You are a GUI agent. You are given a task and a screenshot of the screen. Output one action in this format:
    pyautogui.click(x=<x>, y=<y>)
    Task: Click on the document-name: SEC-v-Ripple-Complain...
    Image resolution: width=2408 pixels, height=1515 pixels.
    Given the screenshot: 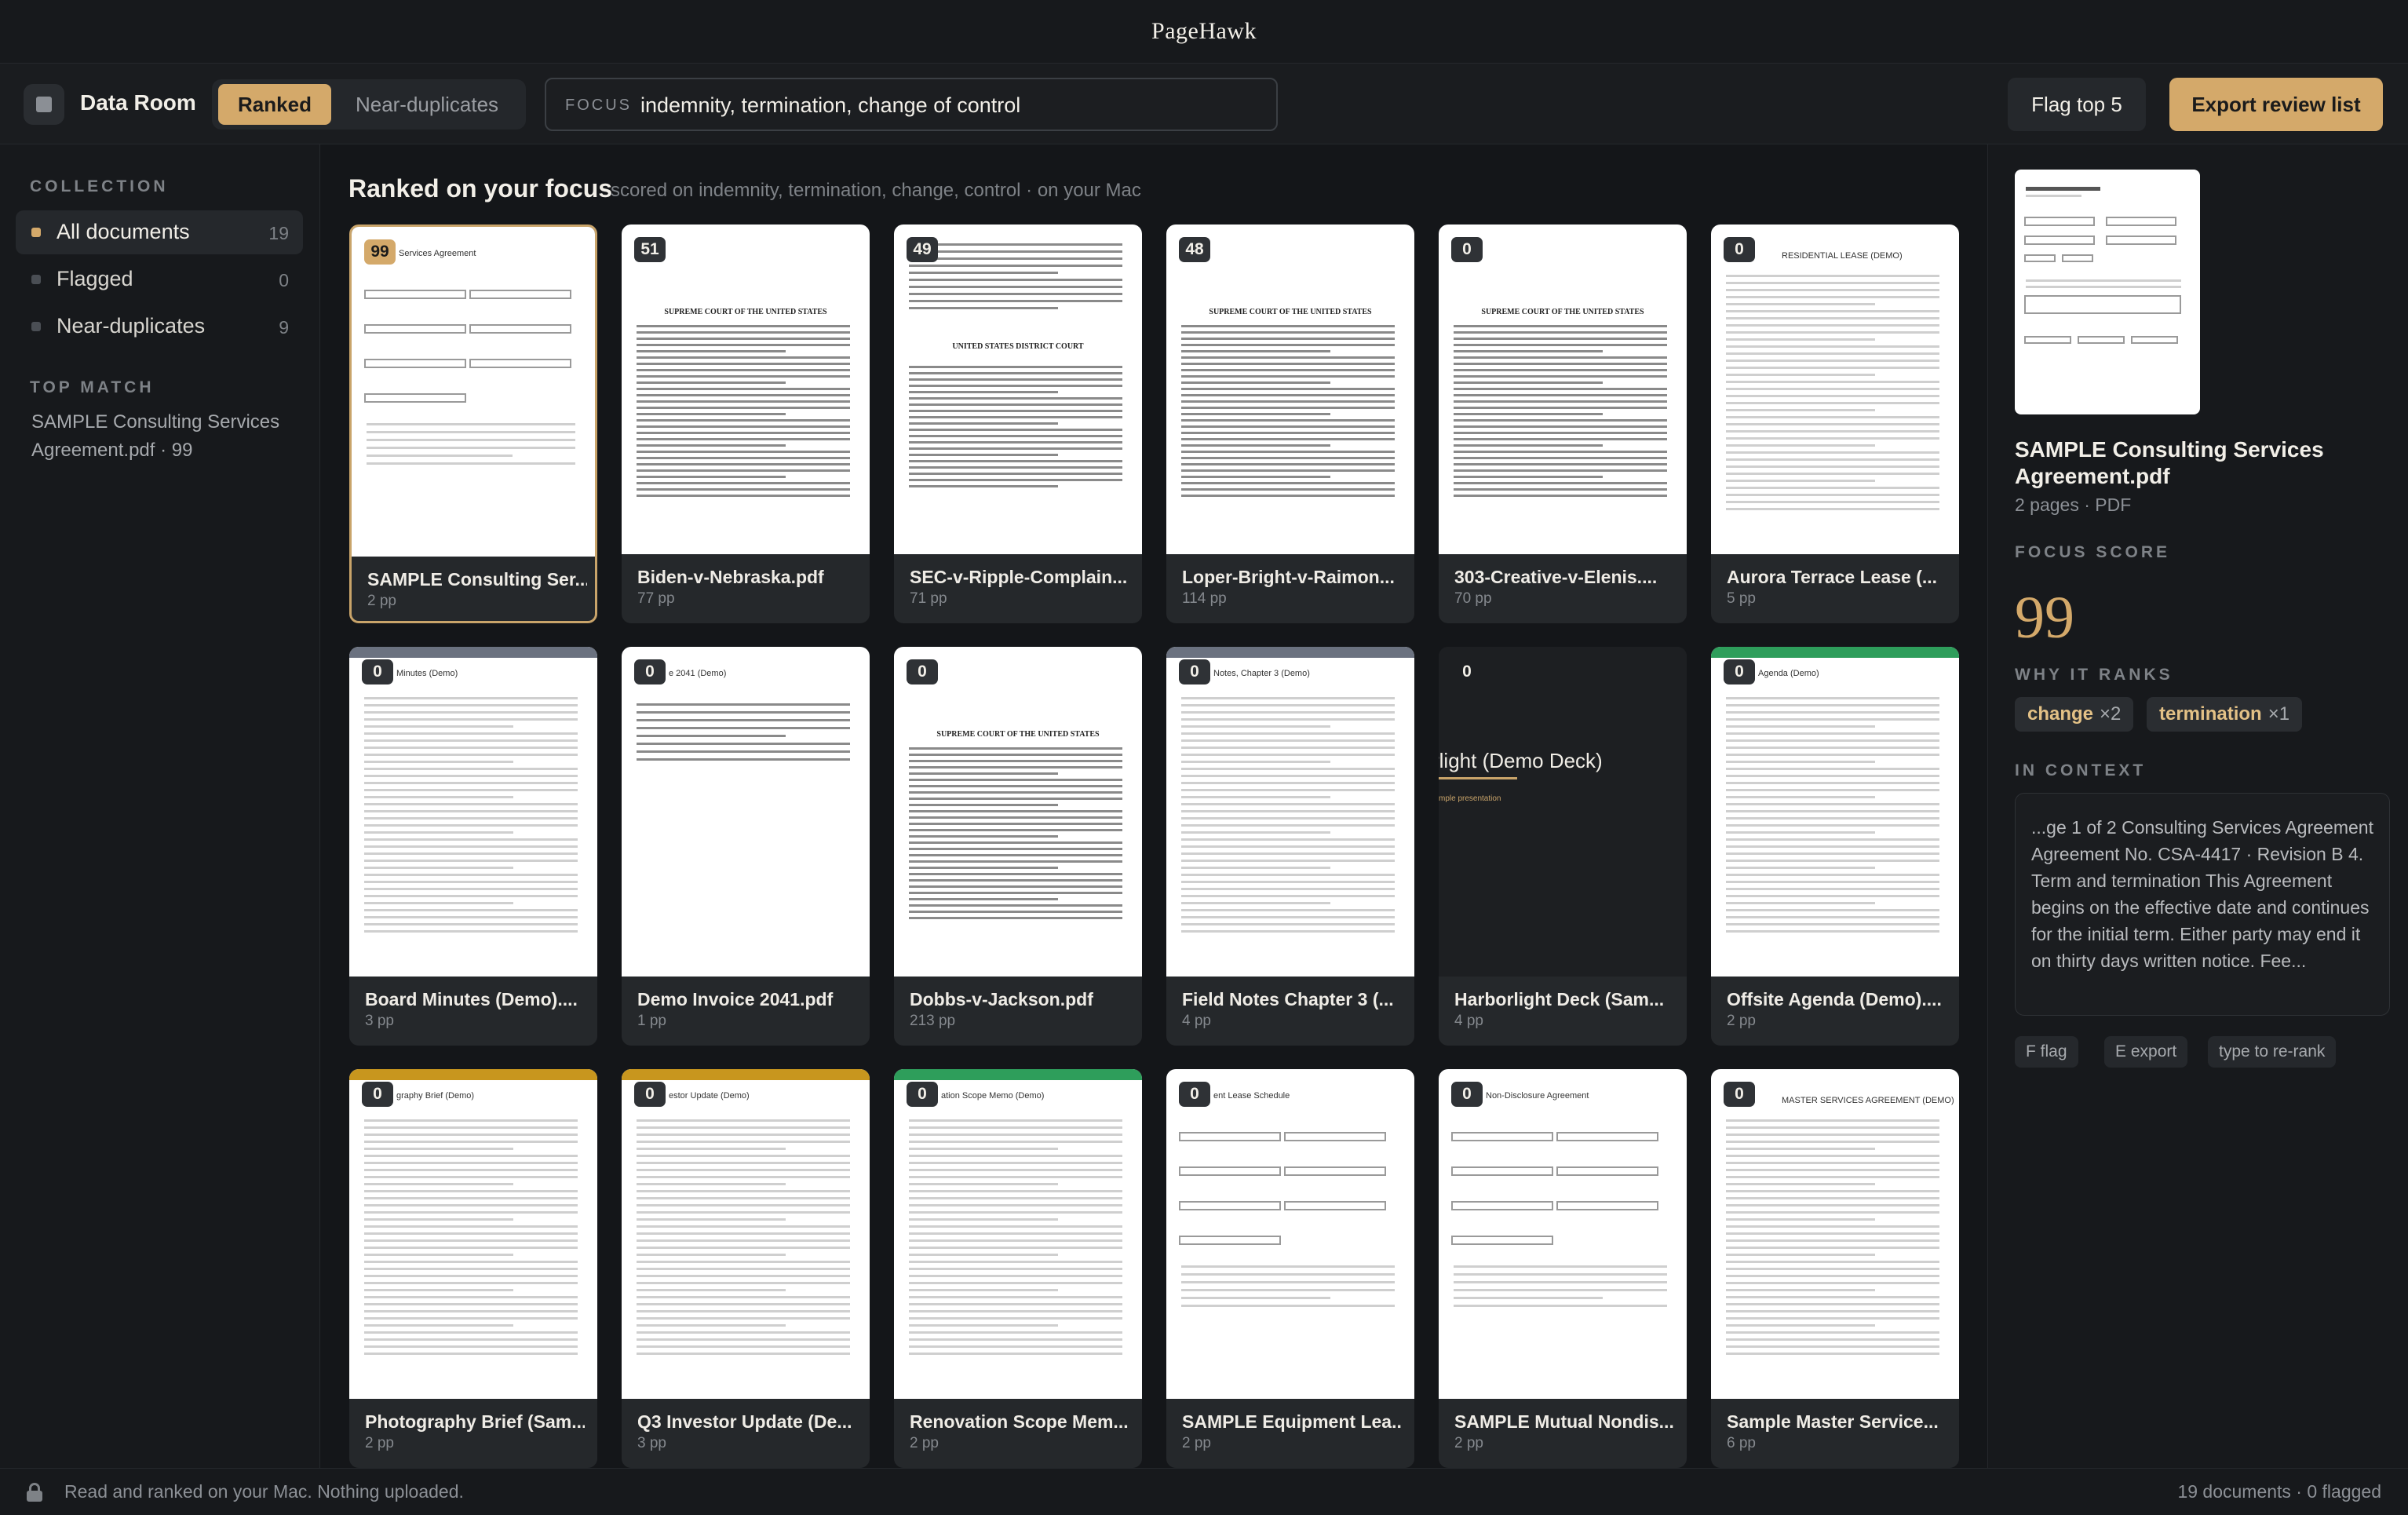 What is the action you would take?
    pyautogui.click(x=1019, y=577)
    